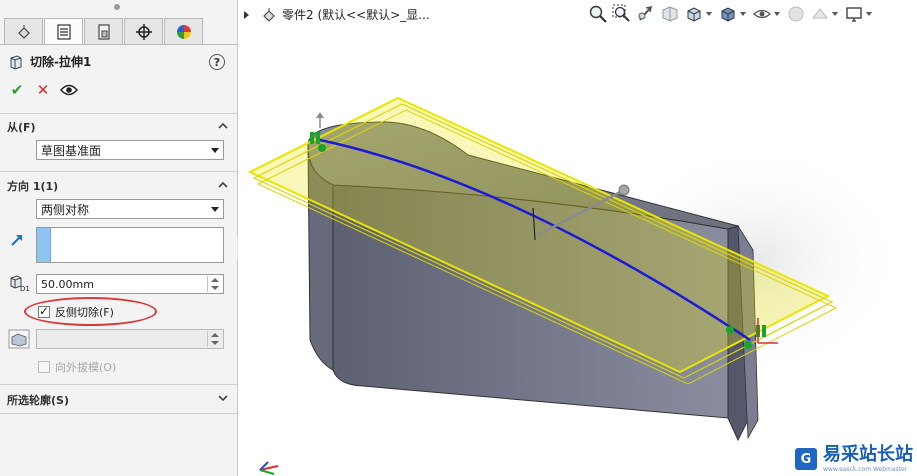  I want to click on site-watermark: G 易采站长站 www.easck.com Webmaster, so click(853, 459).